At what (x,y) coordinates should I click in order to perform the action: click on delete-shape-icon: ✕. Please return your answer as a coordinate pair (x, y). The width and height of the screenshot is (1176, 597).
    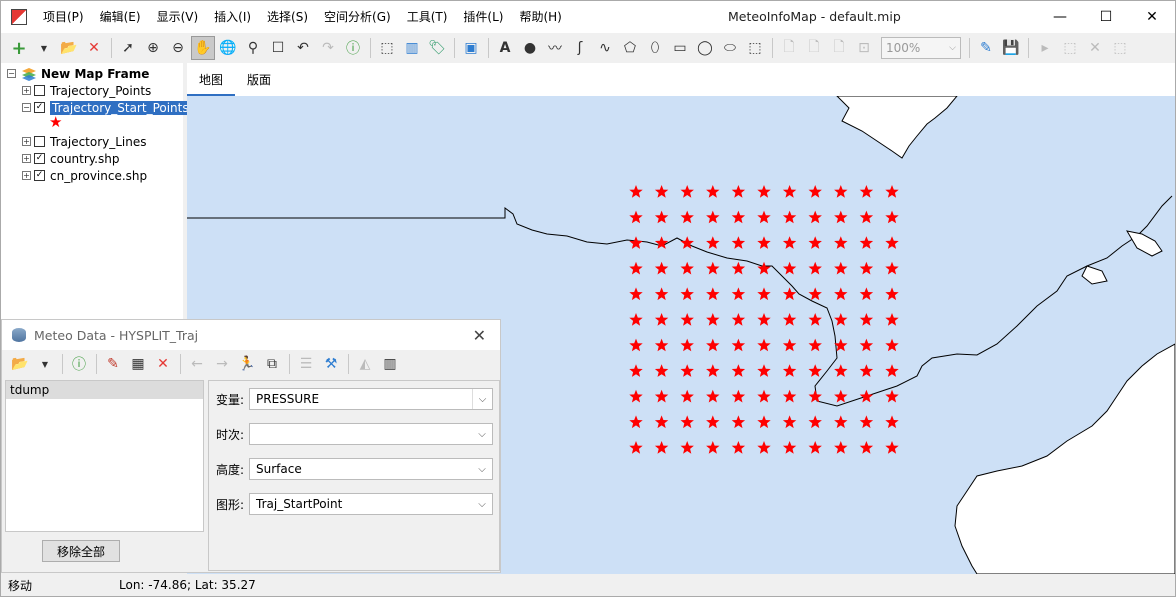
    Looking at the image, I should click on (1095, 48).